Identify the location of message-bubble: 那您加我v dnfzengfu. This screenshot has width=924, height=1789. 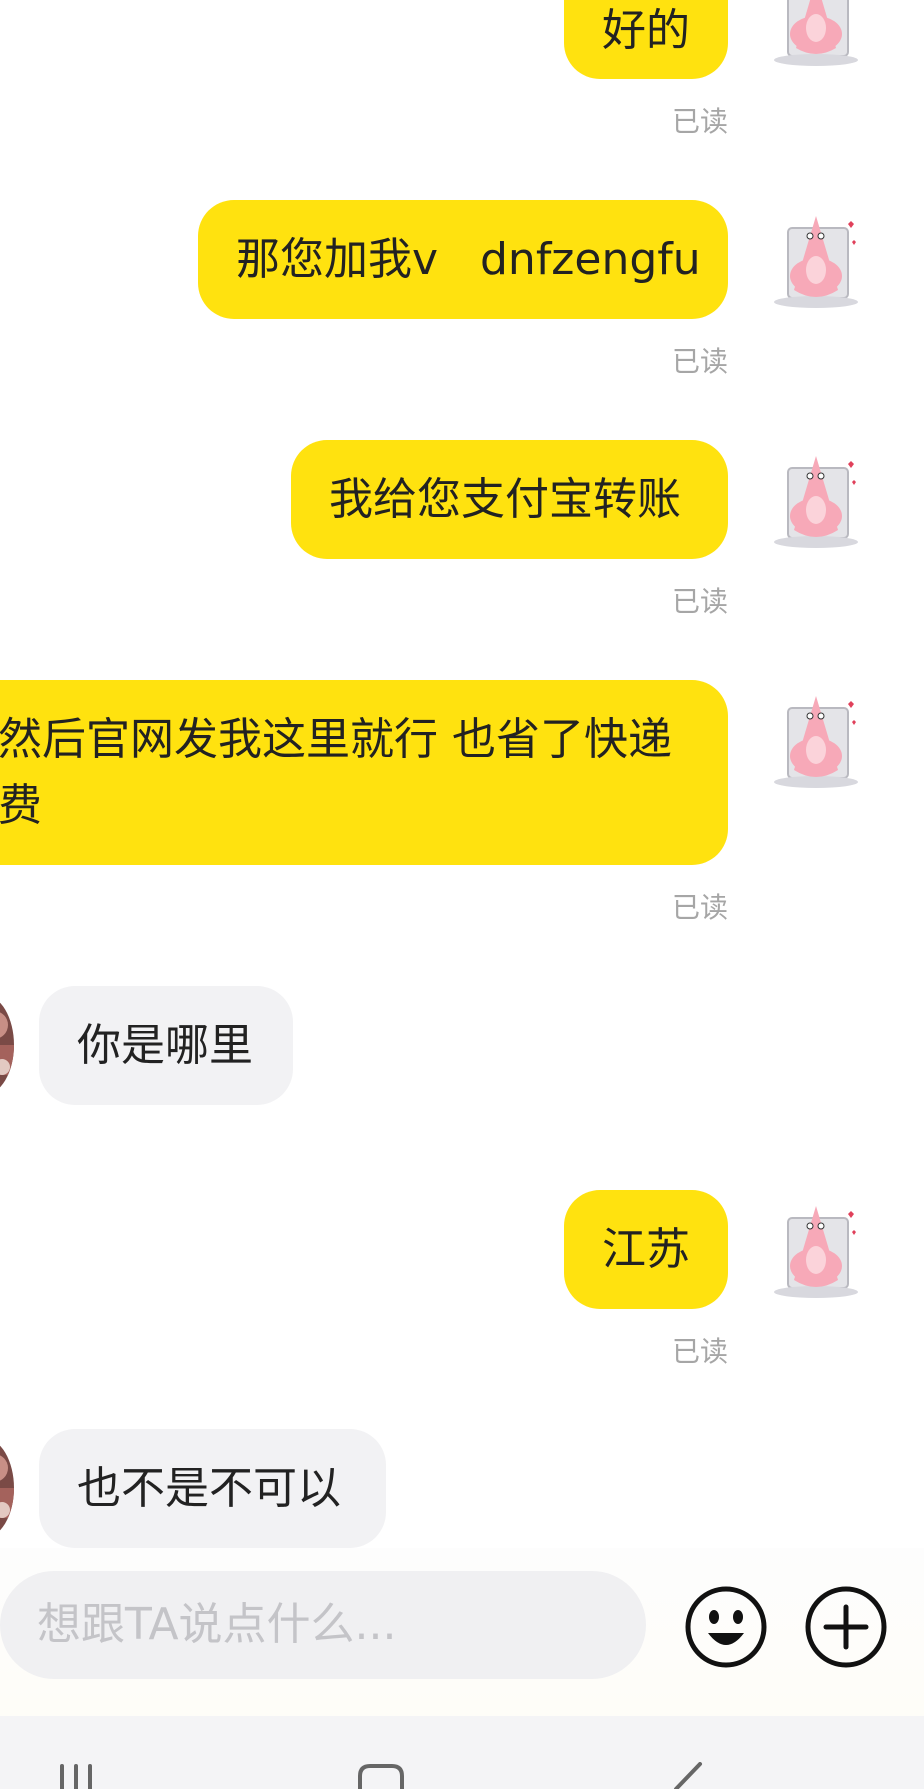
(463, 259).